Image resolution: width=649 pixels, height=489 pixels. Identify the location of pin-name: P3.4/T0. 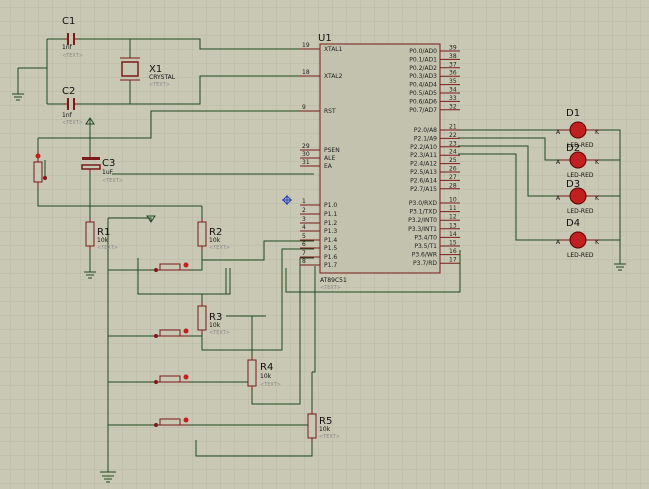
(425, 237).